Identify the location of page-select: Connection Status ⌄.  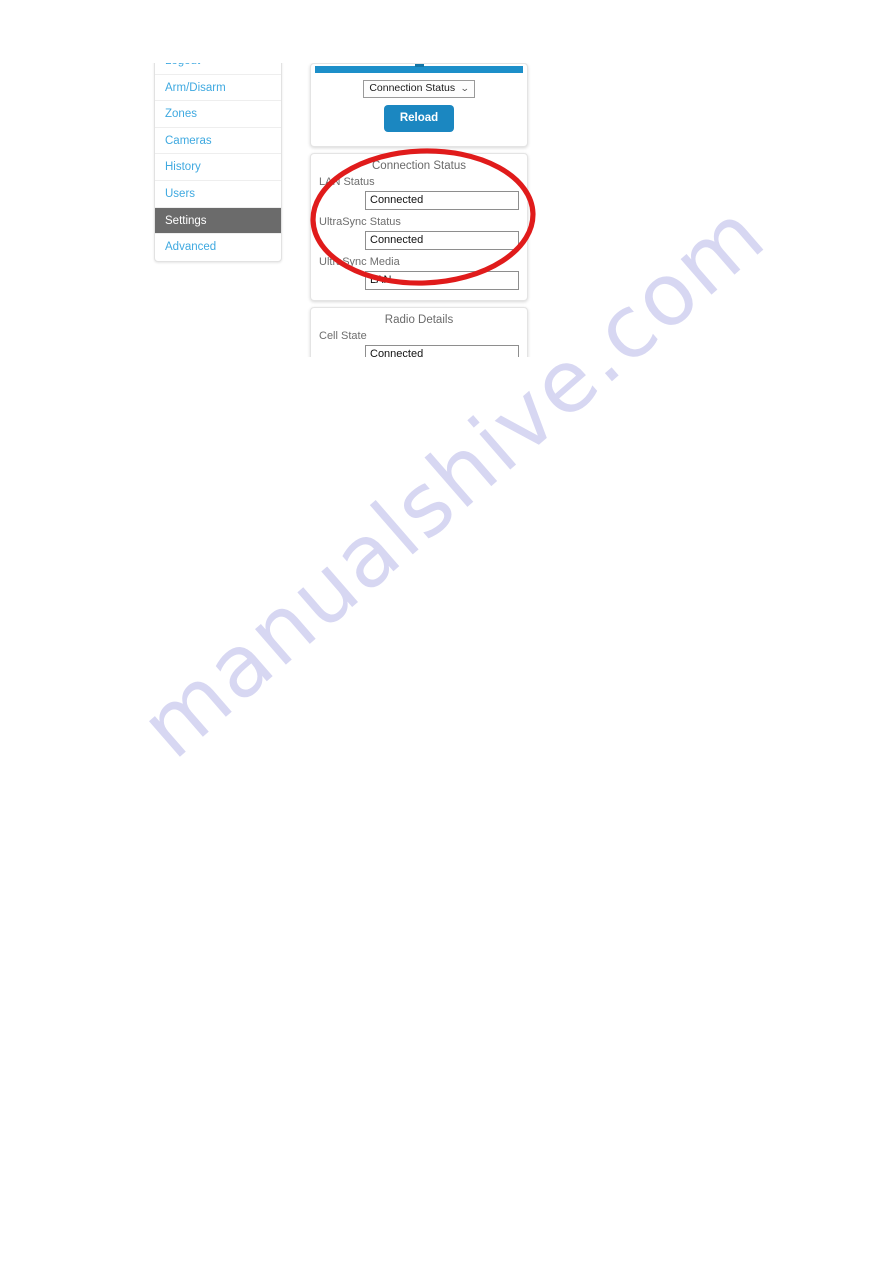
(419, 89).